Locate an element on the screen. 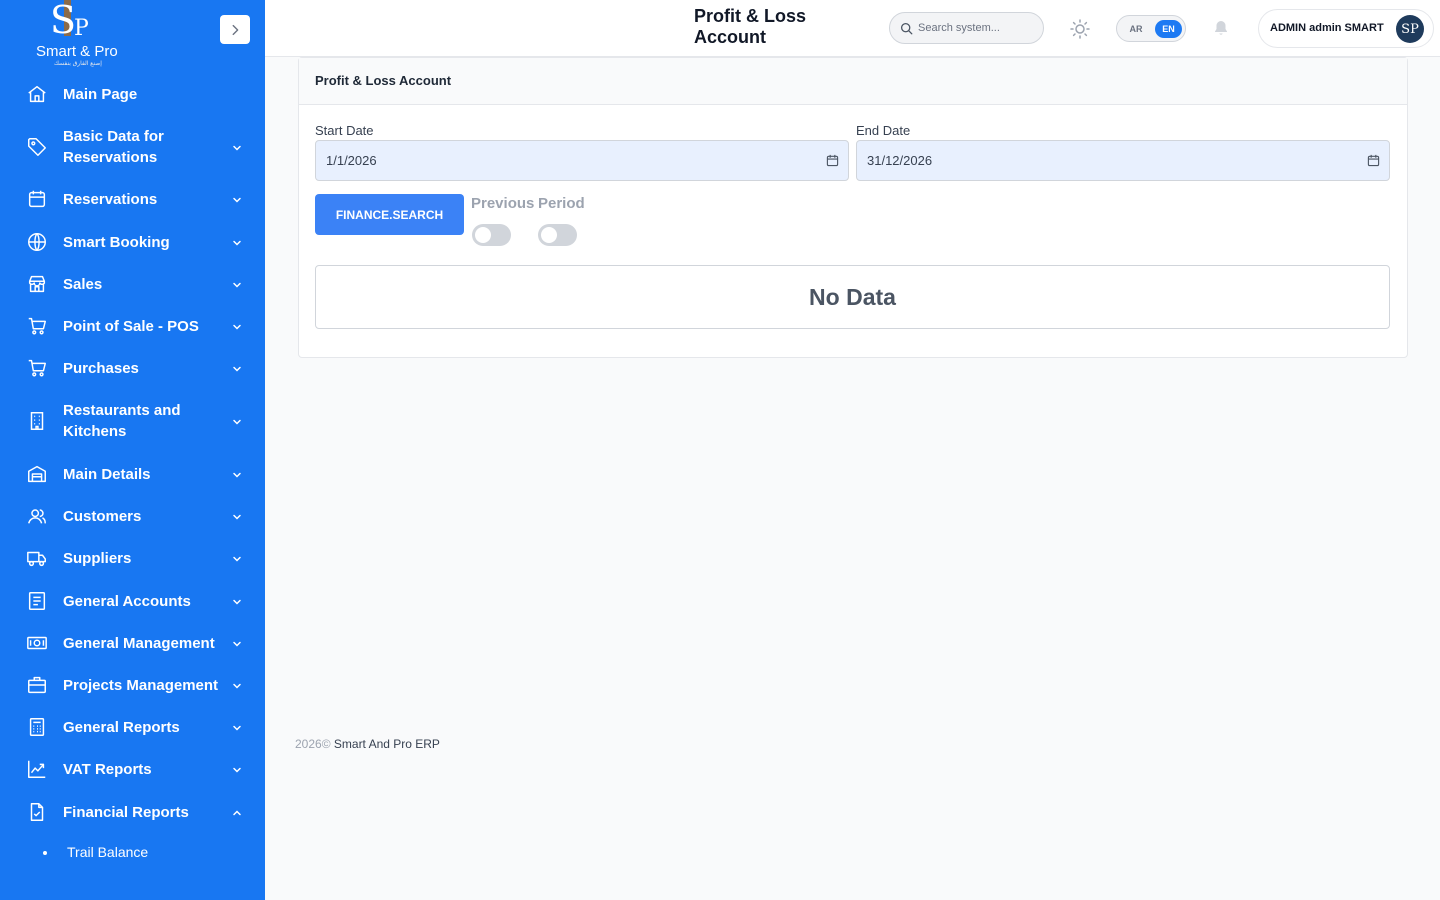 This screenshot has height=900, width=1440. card-header: Profit & Loss Account is located at coordinates (853, 81).